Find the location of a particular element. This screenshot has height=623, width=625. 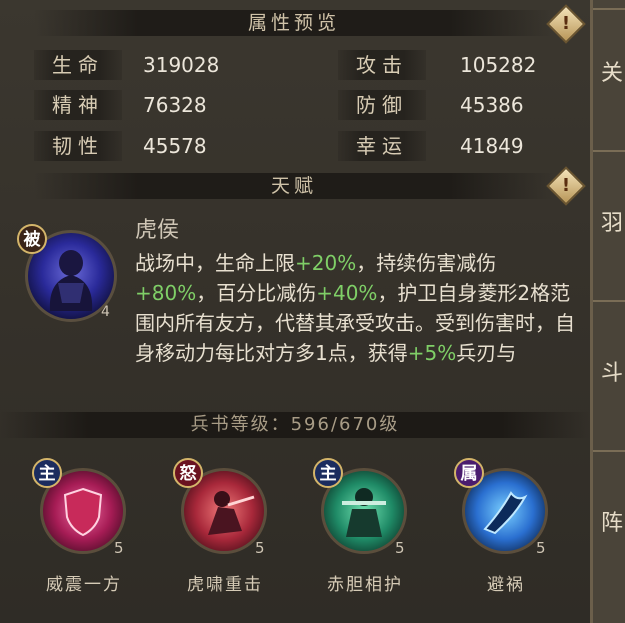

desc-text: ，百分比减伤 is located at coordinates (256, 293).